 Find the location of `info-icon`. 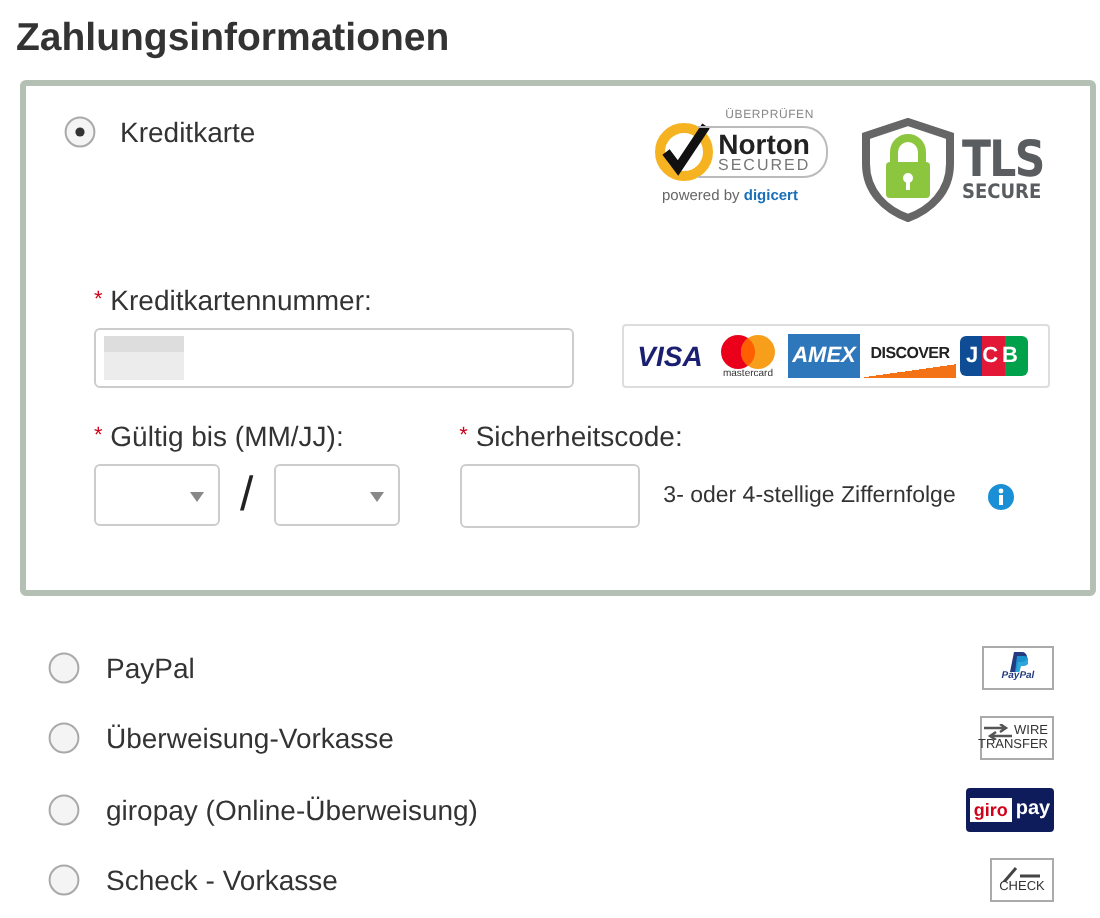

info-icon is located at coordinates (1000, 496).